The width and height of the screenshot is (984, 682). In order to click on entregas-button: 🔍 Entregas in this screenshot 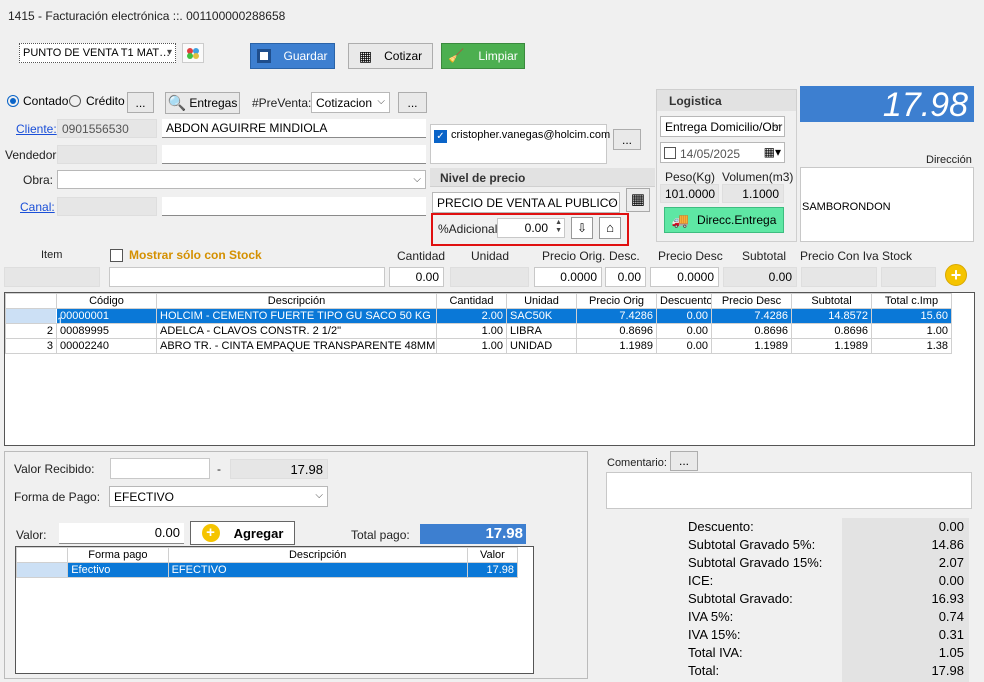, I will do `click(202, 103)`.